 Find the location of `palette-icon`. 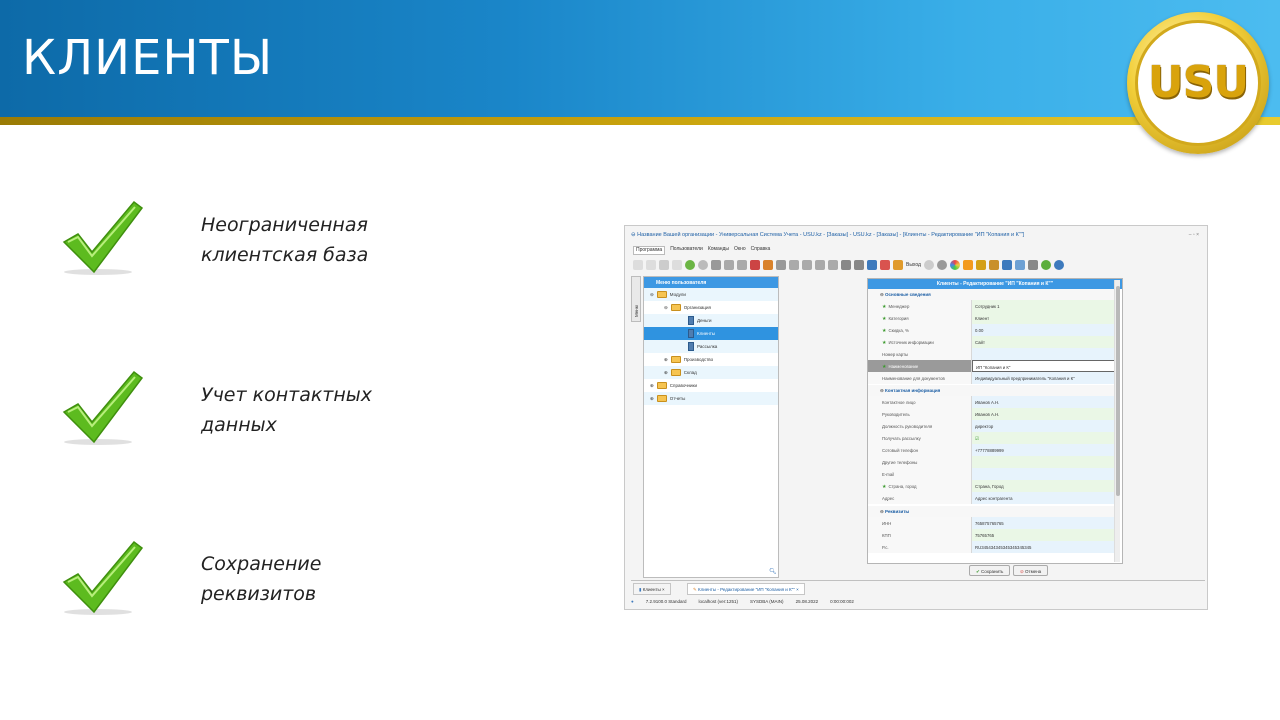

palette-icon is located at coordinates (954, 265).